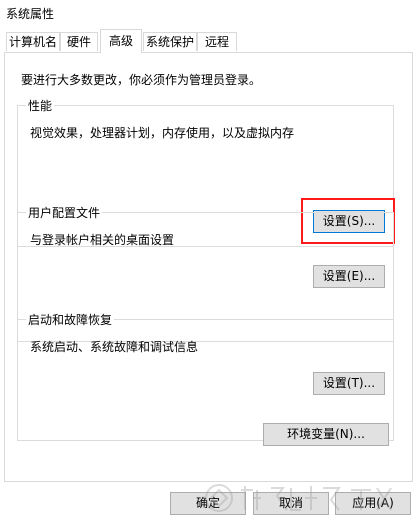  What do you see at coordinates (33, 41) in the screenshot?
I see `tab-computer-name: 计算机名` at bounding box center [33, 41].